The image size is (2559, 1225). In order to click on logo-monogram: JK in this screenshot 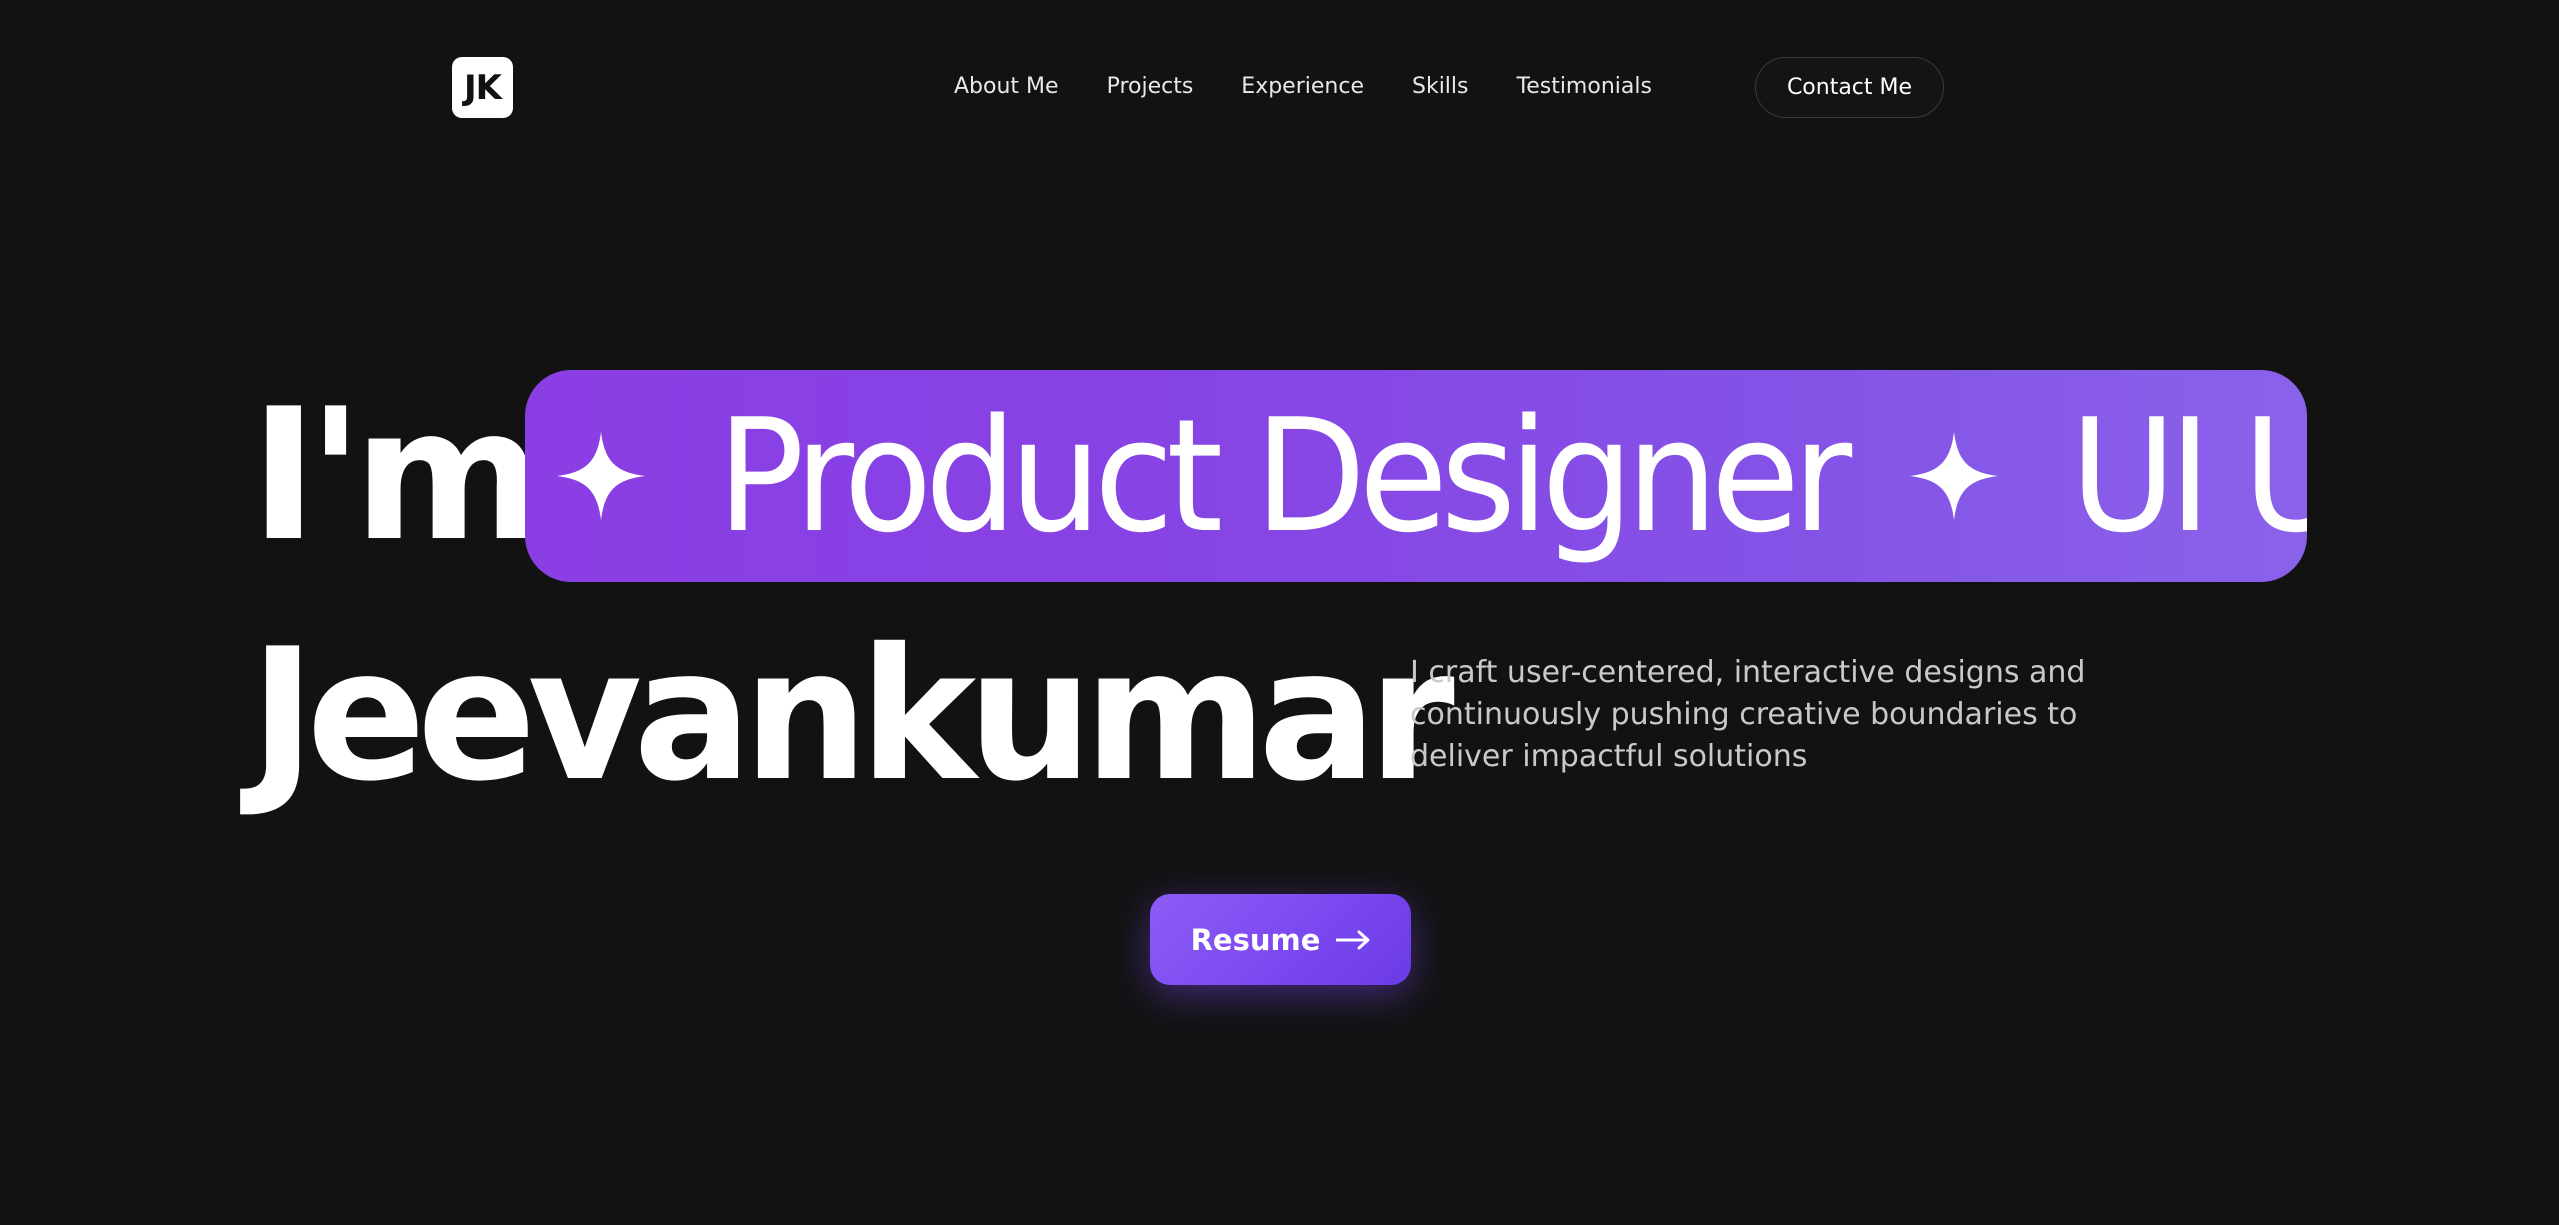, I will do `click(483, 87)`.